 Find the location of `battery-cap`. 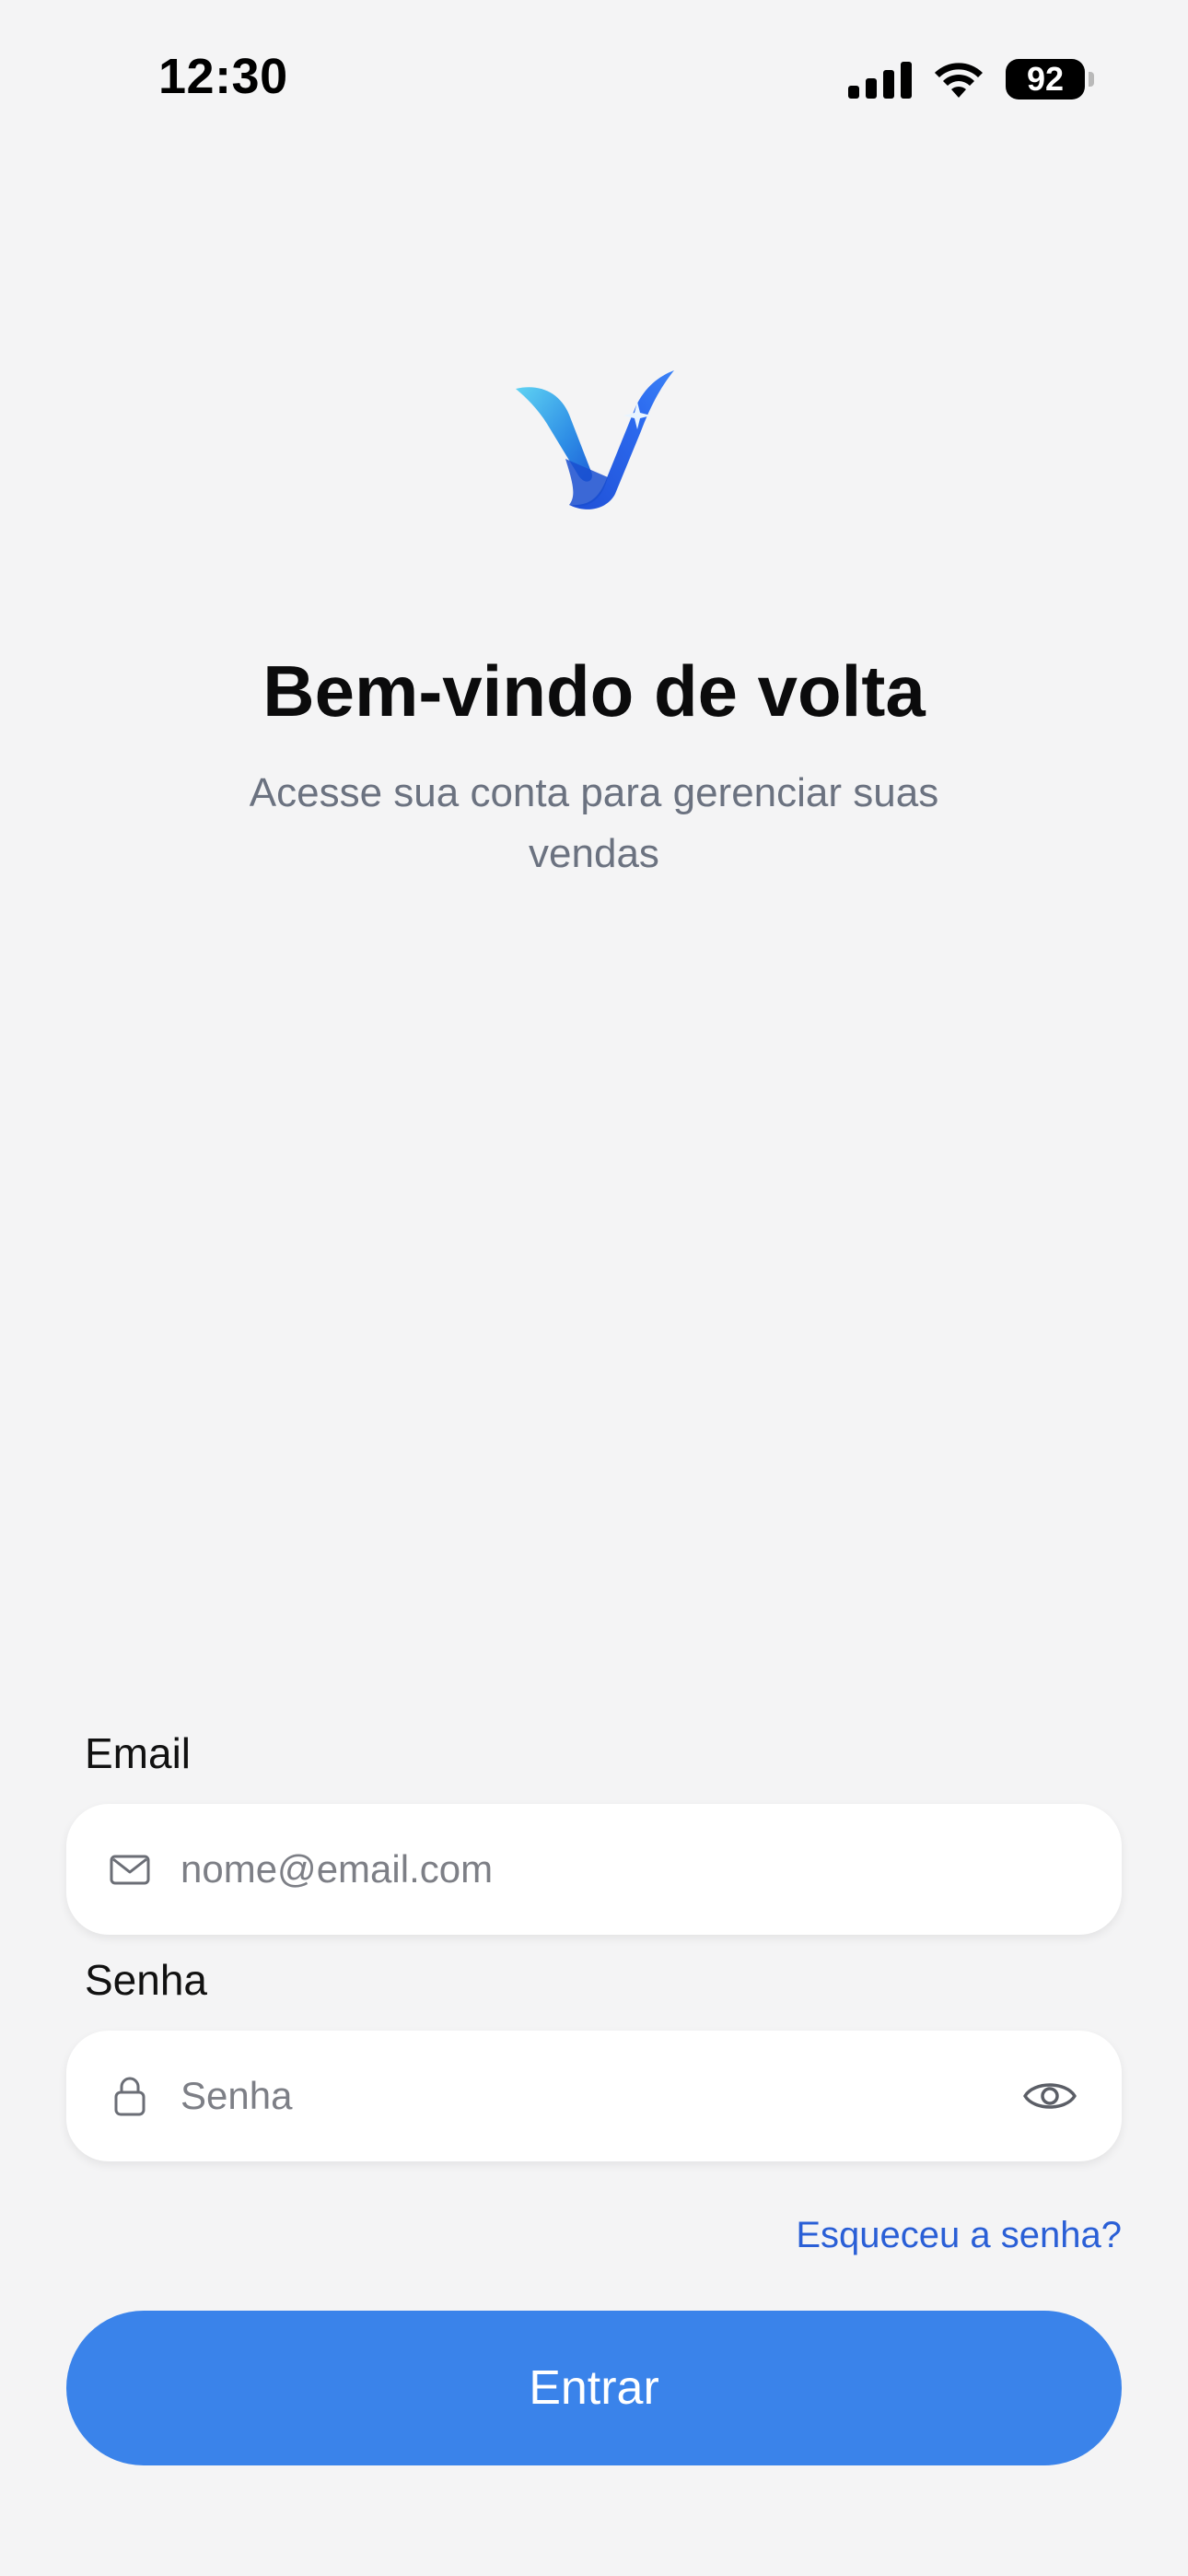

battery-cap is located at coordinates (1091, 79).